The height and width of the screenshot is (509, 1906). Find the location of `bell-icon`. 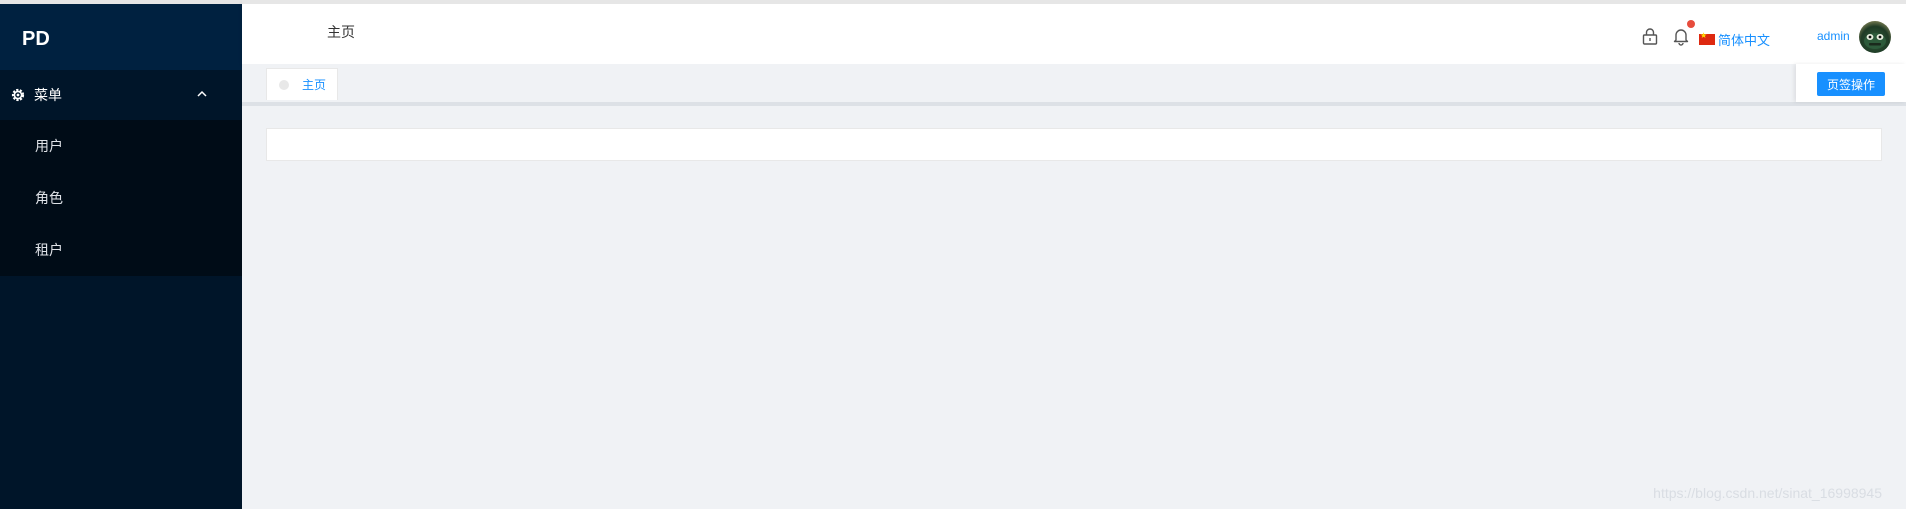

bell-icon is located at coordinates (1681, 36).